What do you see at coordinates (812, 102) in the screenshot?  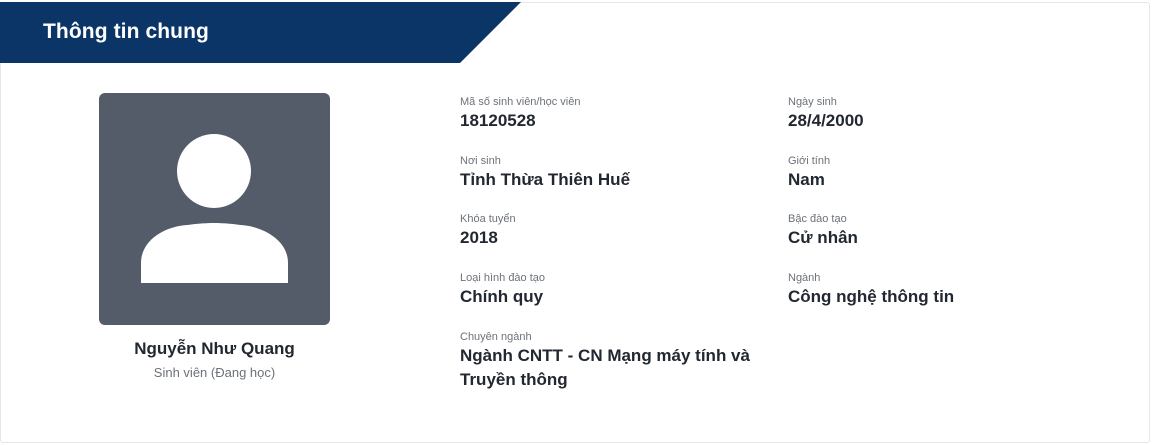 I see `birth-date-label: Ngày sinh` at bounding box center [812, 102].